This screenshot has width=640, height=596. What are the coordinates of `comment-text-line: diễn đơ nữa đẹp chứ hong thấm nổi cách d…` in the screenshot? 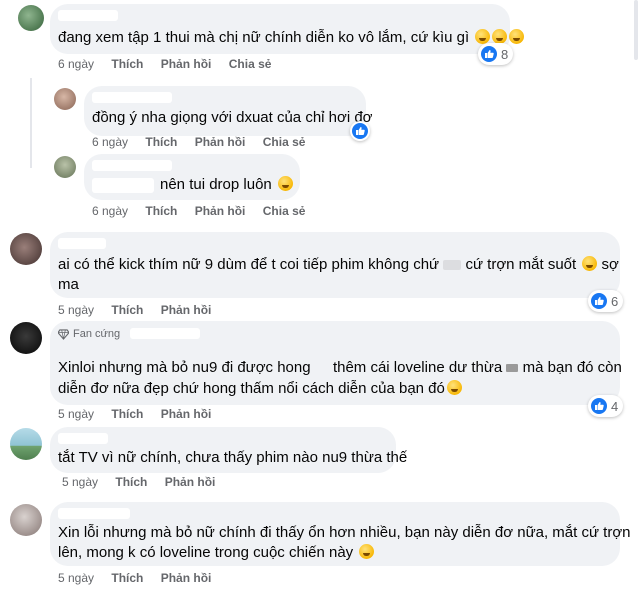 It's located at (260, 389).